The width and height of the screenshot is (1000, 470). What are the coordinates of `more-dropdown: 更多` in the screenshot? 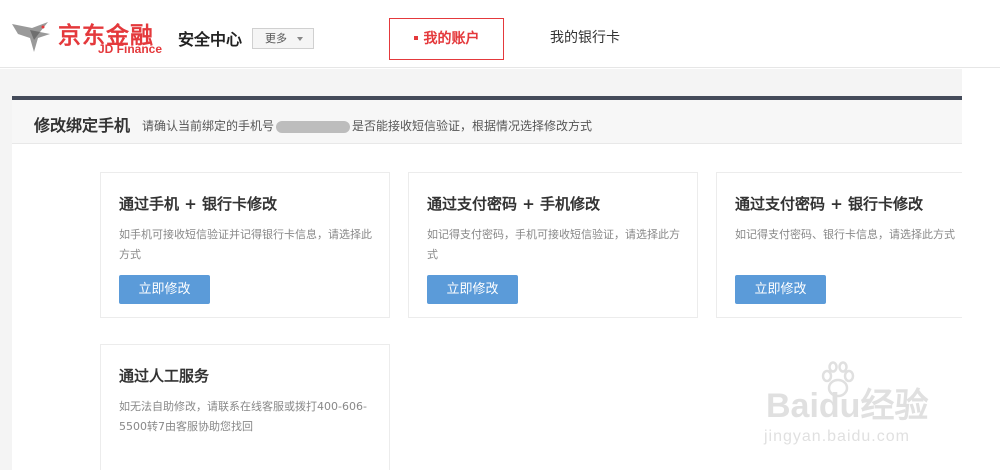 It's located at (283, 38).